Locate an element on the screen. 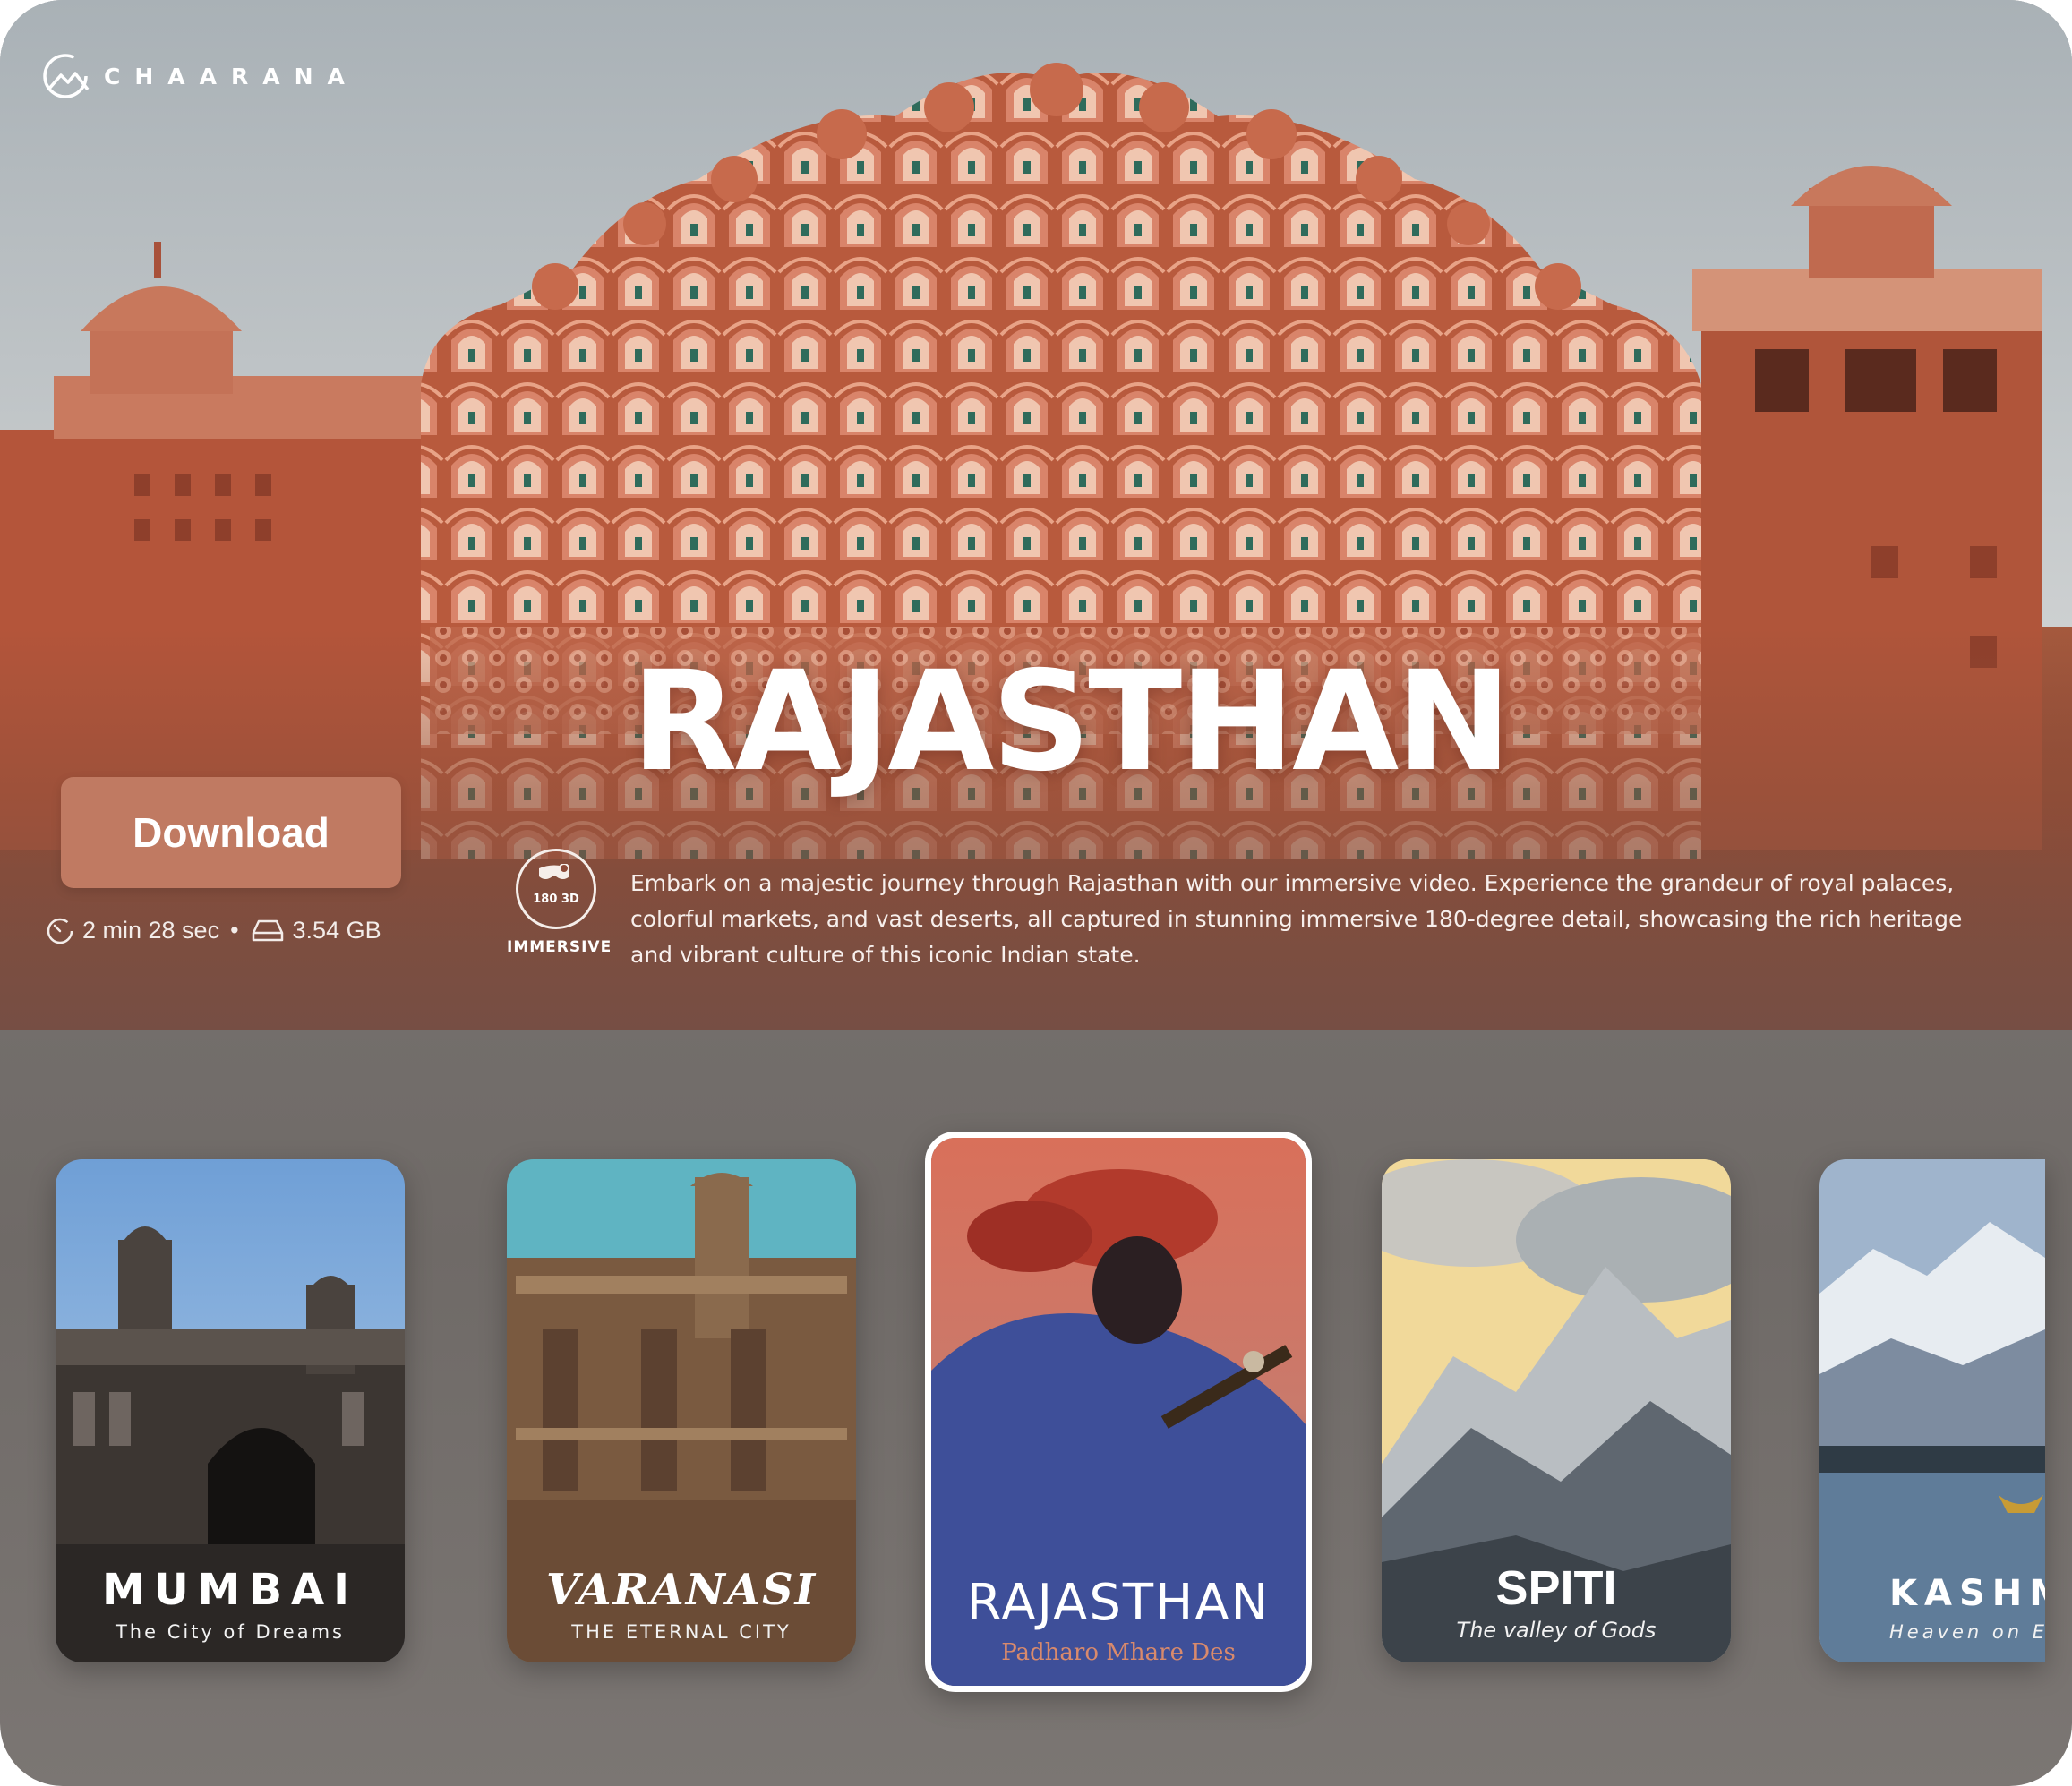  card-subtitle: THE ETERNAL CITY is located at coordinates (681, 1632).